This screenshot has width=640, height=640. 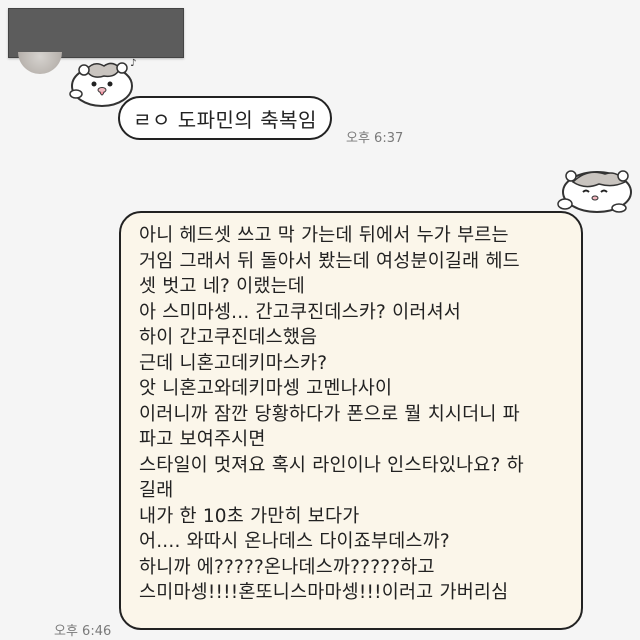 I want to click on message-line: 아니 헤드셋 쓰고 막 가는데 뒤에서 누가 부르는, so click(x=324, y=235).